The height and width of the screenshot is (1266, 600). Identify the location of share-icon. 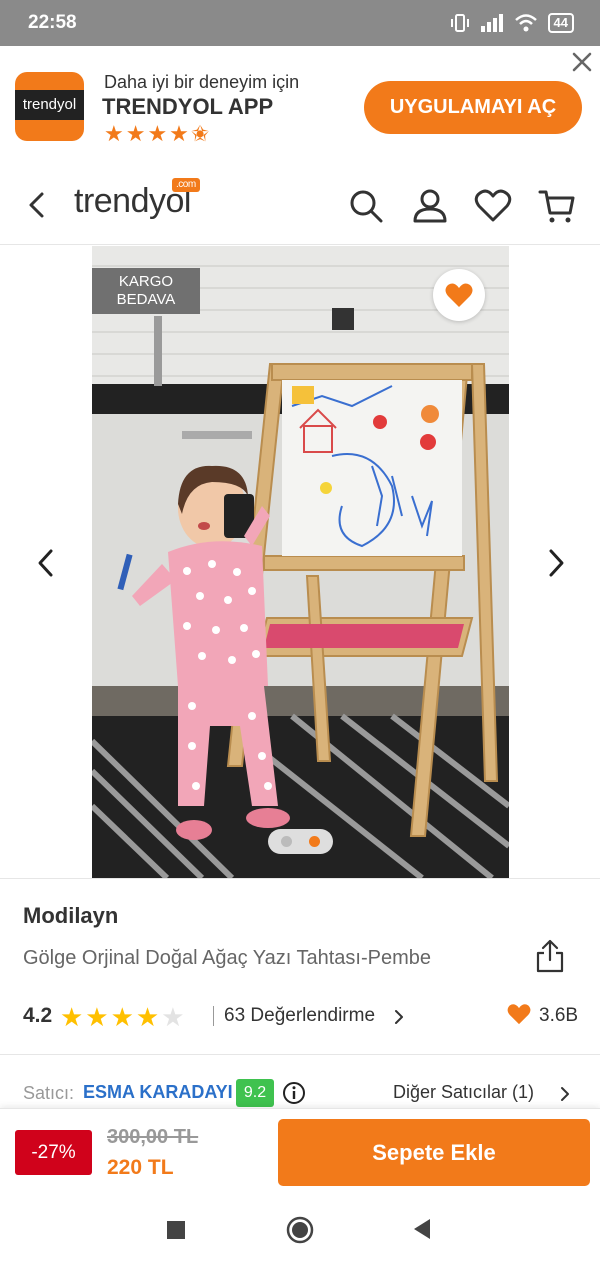
(550, 956).